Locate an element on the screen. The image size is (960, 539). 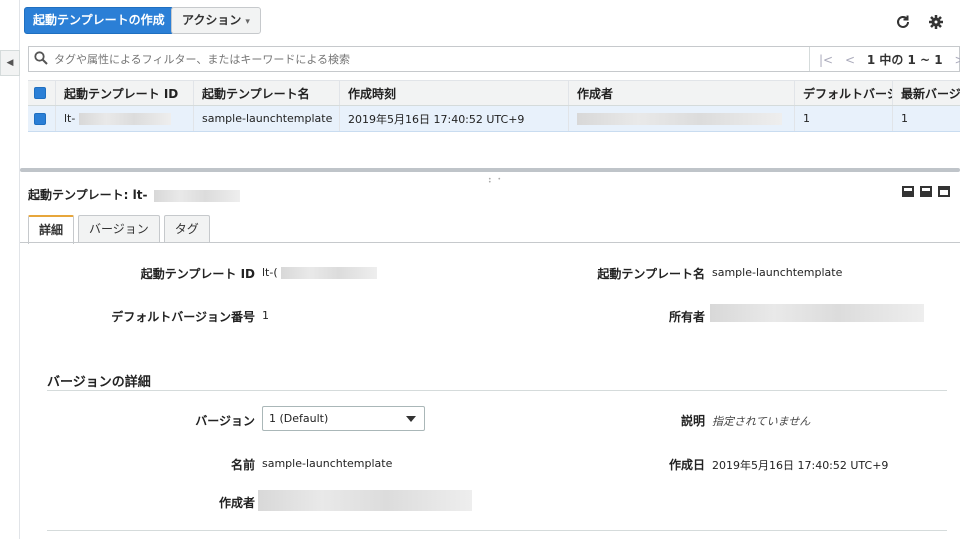
filter-search-bar: |< < 1 中の 1 ~ 1 > >| is located at coordinates (494, 59).